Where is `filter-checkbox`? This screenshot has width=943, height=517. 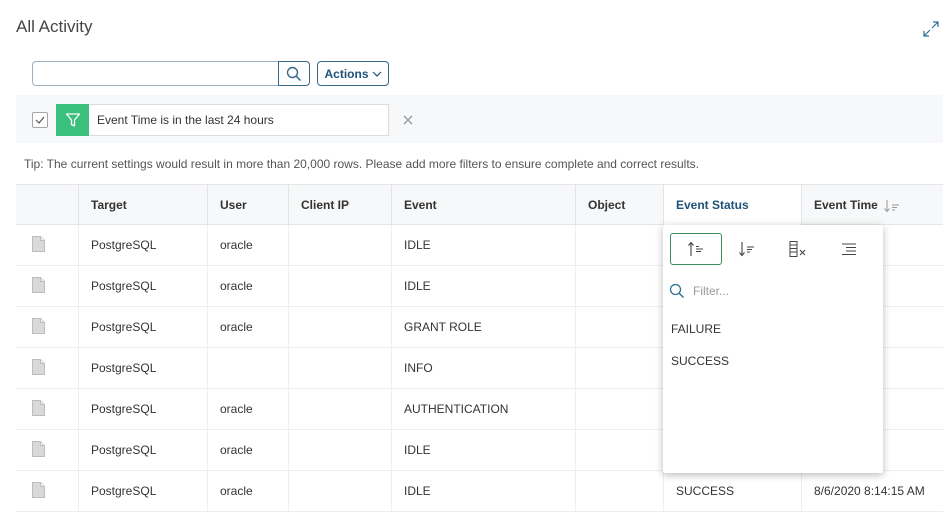
filter-checkbox is located at coordinates (40, 120).